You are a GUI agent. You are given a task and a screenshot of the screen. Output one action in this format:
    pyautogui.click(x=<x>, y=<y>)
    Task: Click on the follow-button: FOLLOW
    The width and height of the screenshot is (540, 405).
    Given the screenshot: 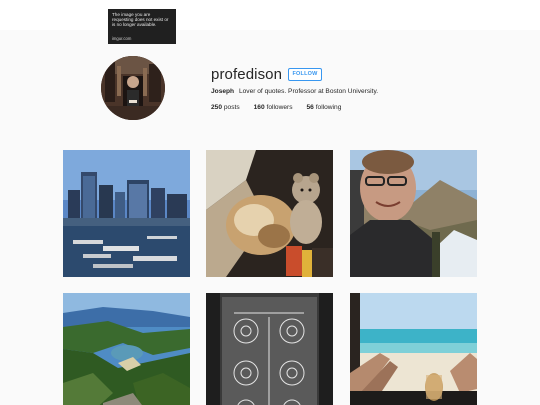 What is the action you would take?
    pyautogui.click(x=305, y=74)
    